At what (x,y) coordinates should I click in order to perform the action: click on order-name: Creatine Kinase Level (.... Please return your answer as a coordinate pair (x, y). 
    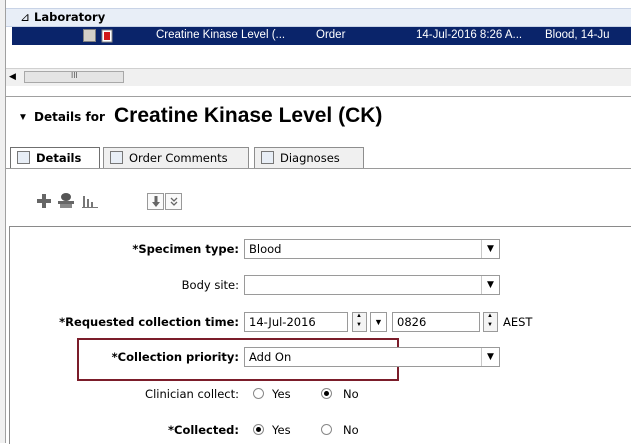
    Looking at the image, I should click on (221, 35).